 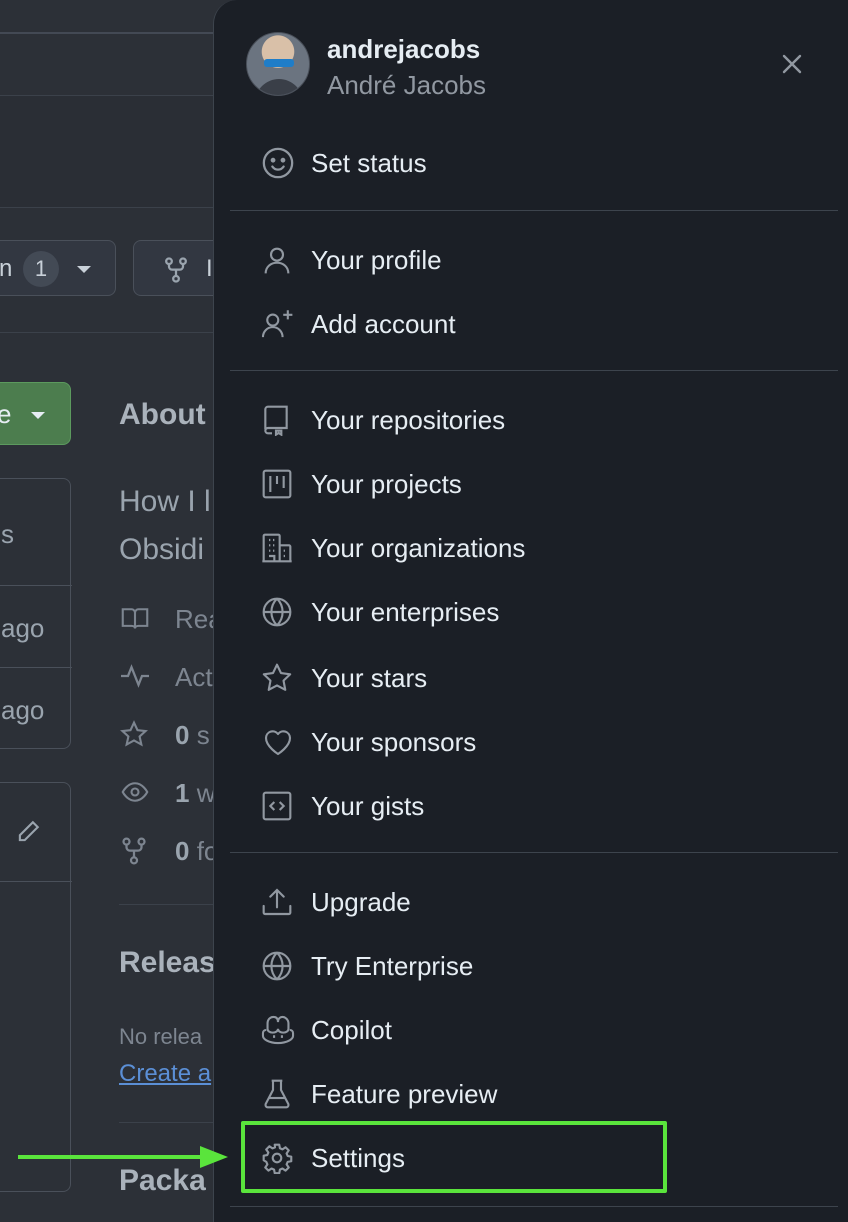 I want to click on menu-item-label: Add account, so click(x=383, y=323).